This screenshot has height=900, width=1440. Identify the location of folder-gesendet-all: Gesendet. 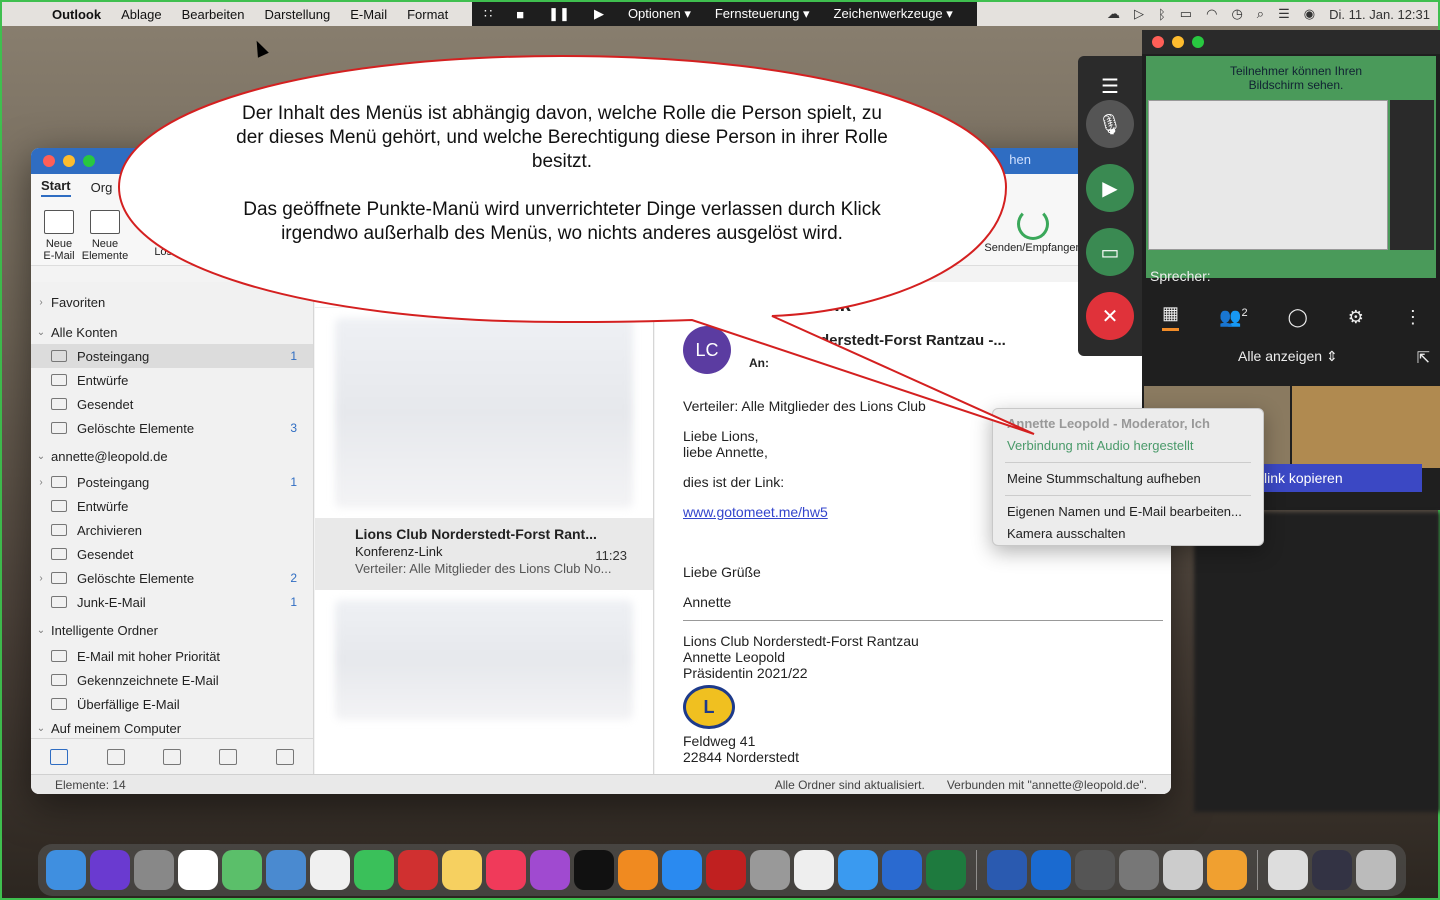
(172, 404).